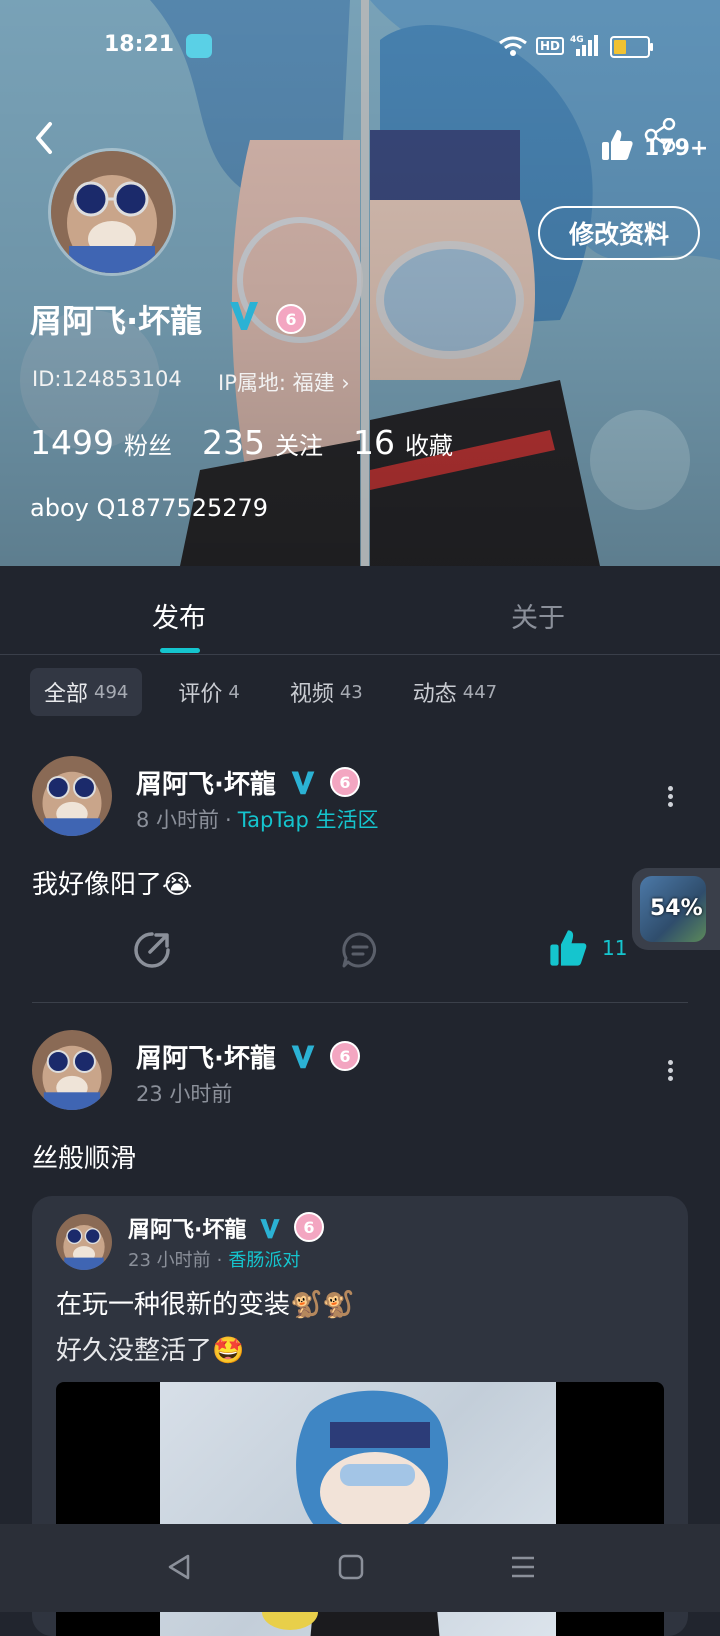  I want to click on tab-publish: 发布, so click(179, 615).